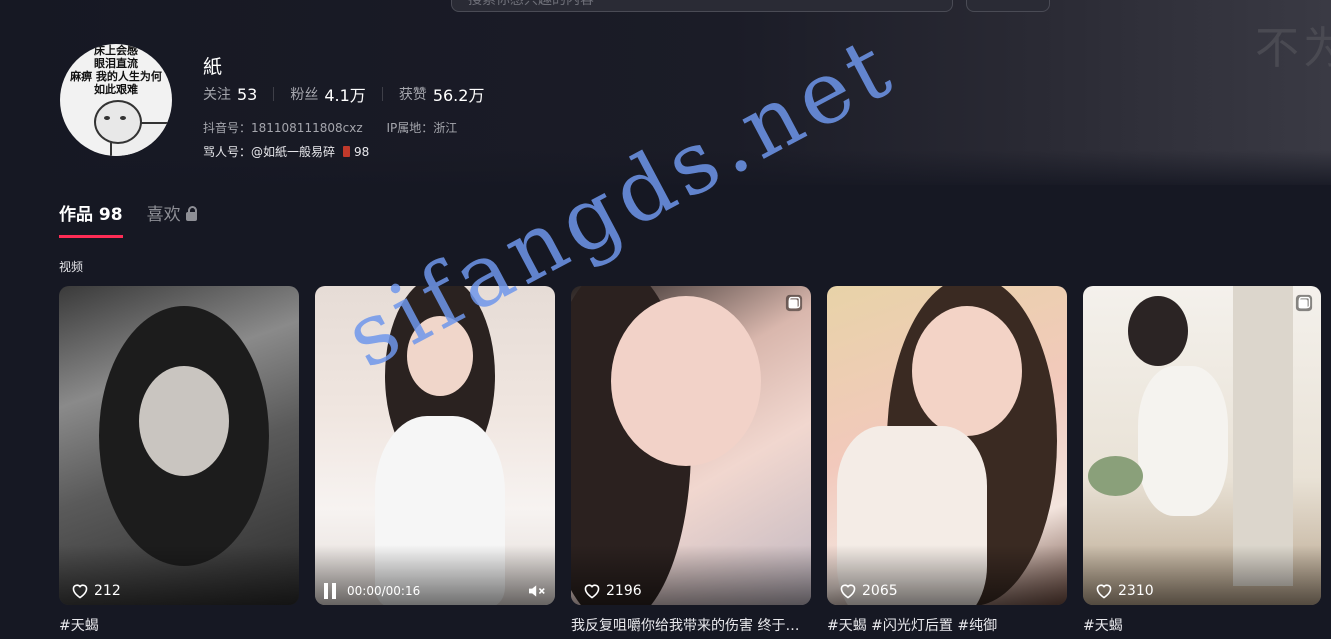 This screenshot has height=639, width=1331. I want to click on search-placeholder: 搜索你感兴趣的内容, so click(531, 4).